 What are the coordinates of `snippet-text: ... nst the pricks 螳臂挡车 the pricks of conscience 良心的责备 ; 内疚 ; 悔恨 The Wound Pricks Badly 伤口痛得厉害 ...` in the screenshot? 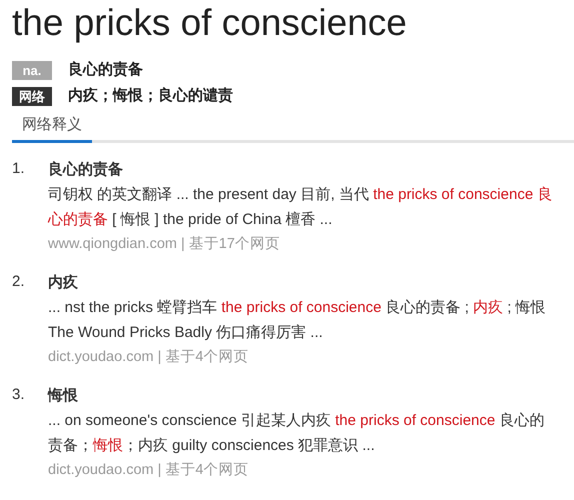 It's located at (297, 321).